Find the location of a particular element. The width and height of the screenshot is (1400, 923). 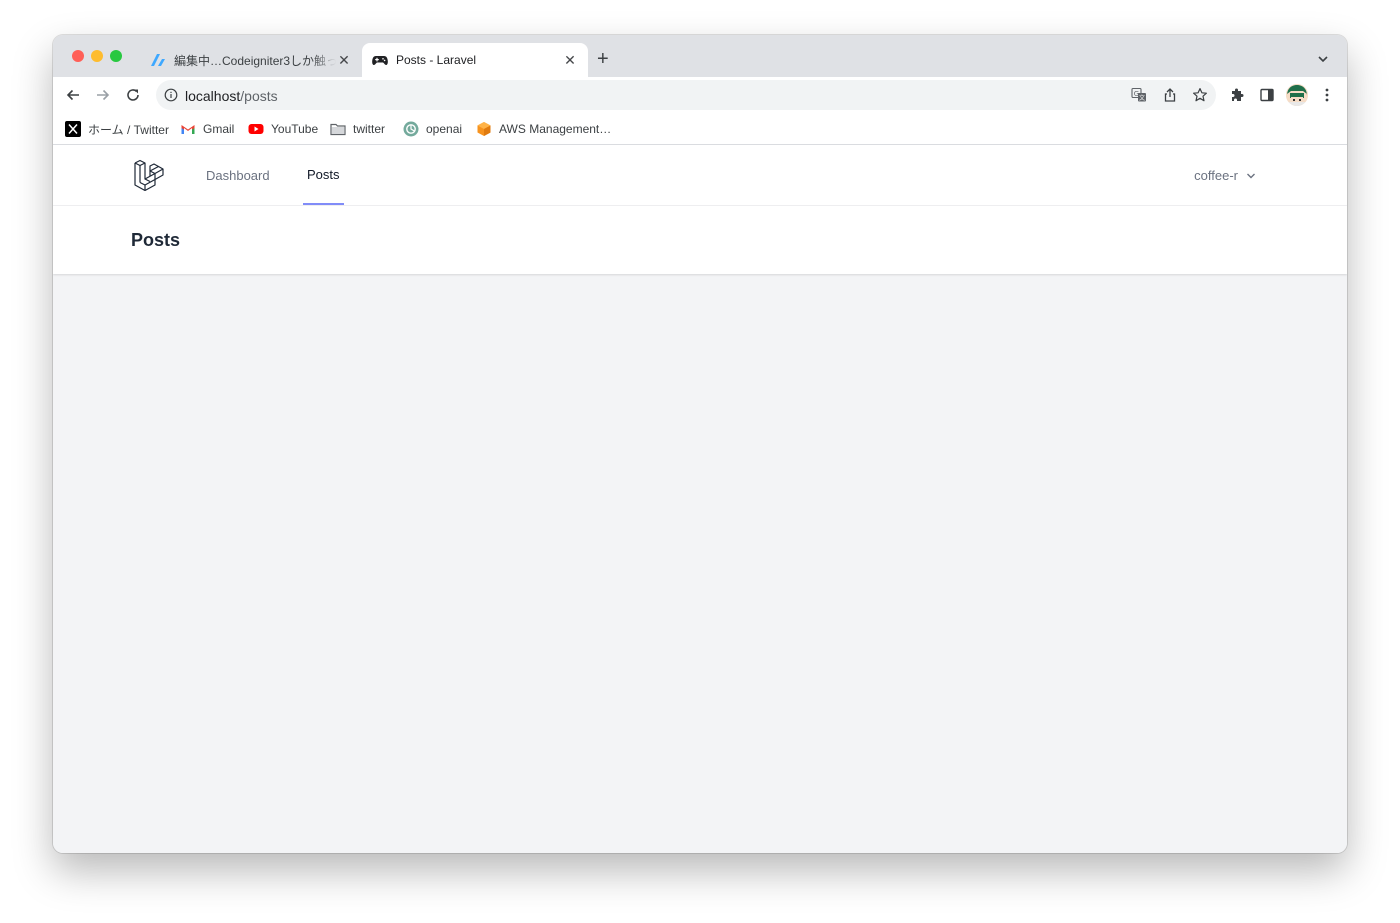

address-url: localhost/posts is located at coordinates (231, 96).